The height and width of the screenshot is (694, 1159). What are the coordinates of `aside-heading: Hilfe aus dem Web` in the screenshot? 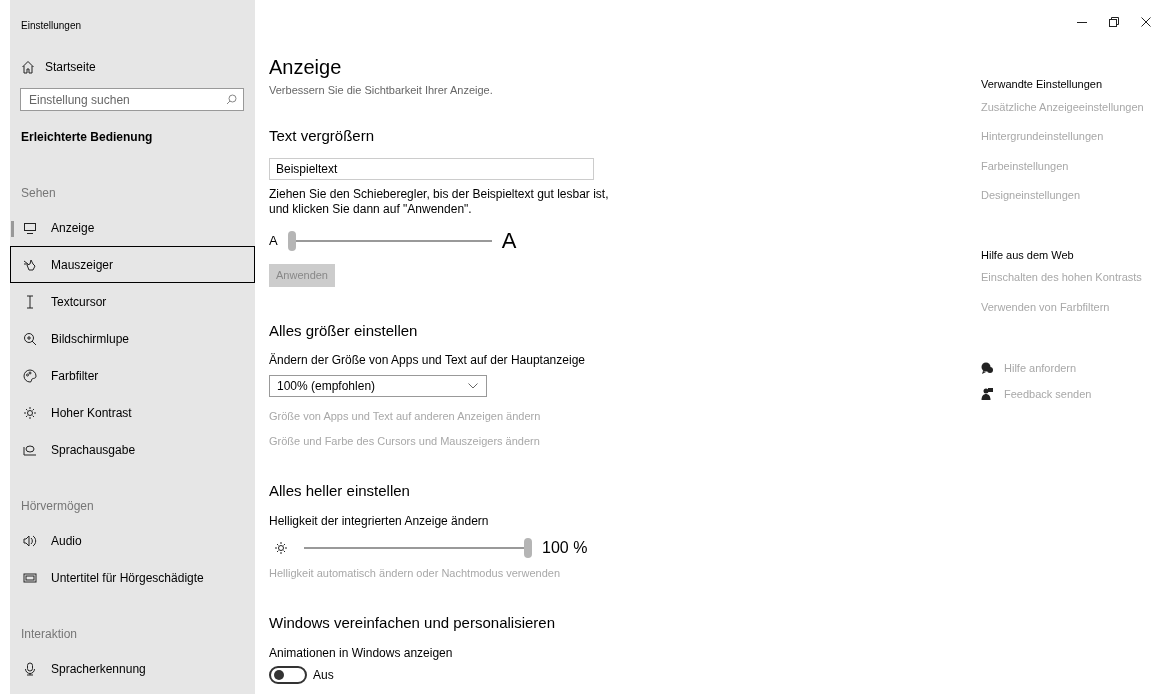 It's located at (1028, 255).